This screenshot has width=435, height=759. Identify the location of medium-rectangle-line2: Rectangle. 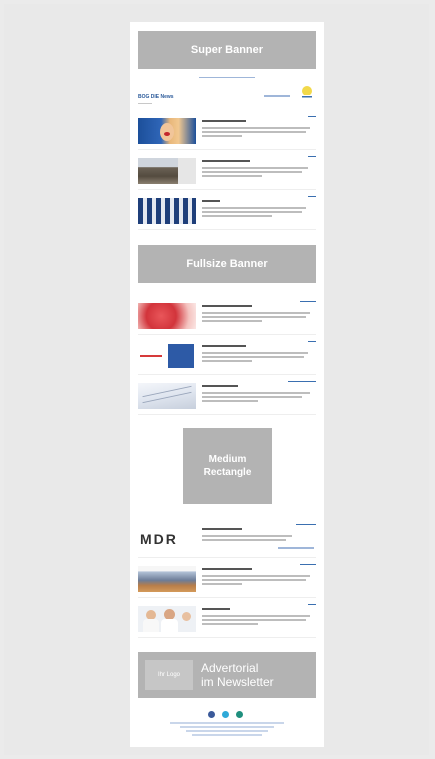
(227, 472).